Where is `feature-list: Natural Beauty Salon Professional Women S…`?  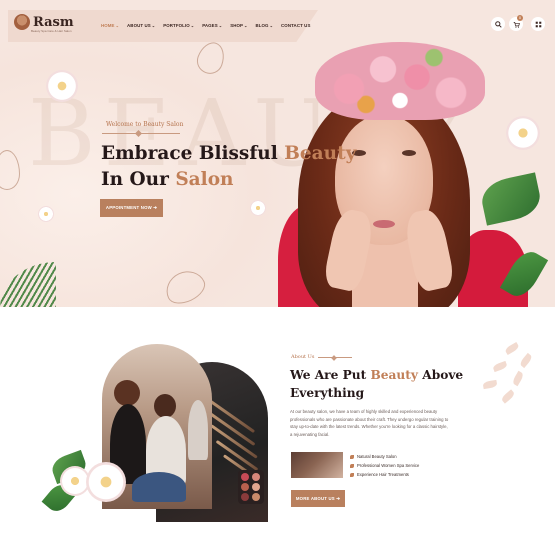
feature-list: Natural Beauty Salon Professional Women S… is located at coordinates (384, 465).